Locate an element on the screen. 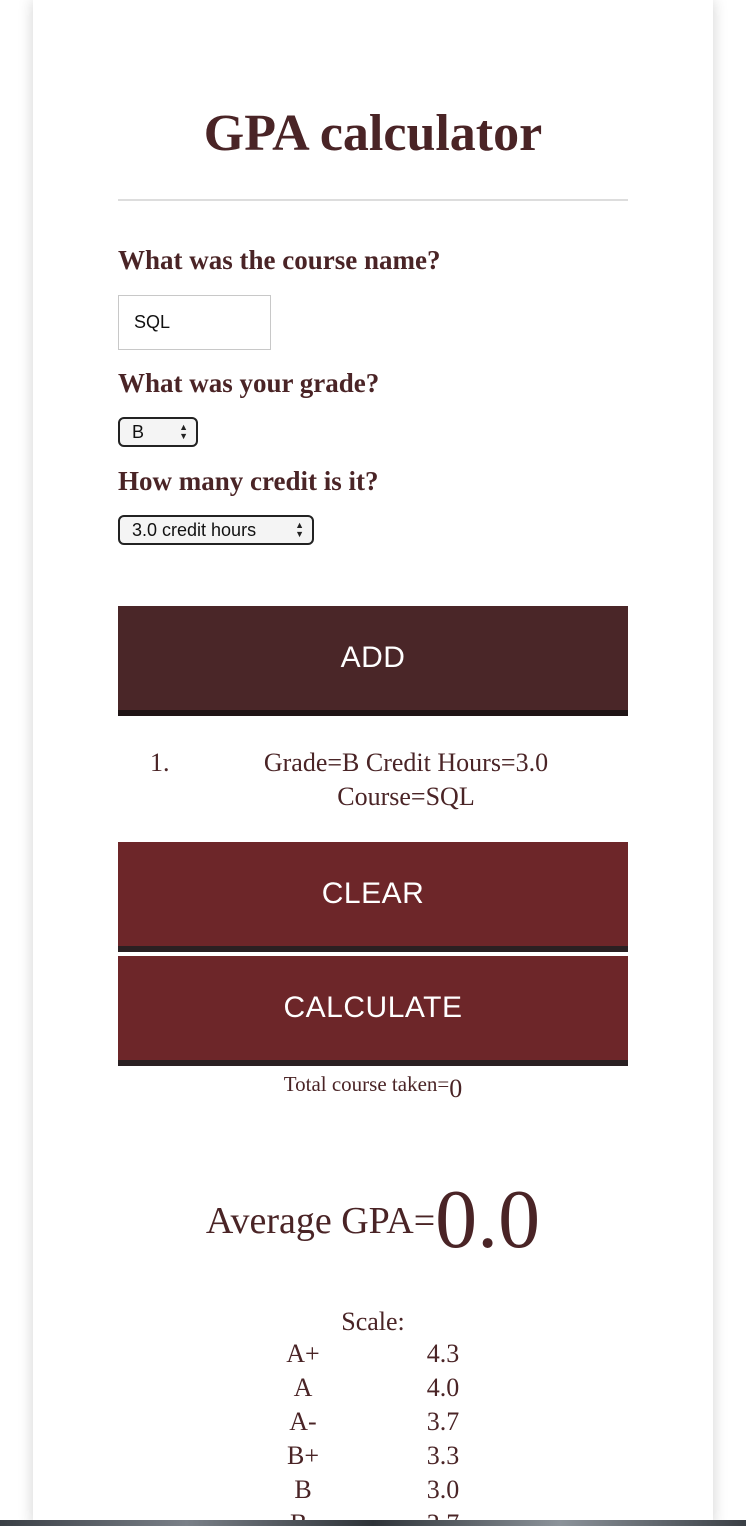  grade-label: What was your grade? is located at coordinates (249, 383).